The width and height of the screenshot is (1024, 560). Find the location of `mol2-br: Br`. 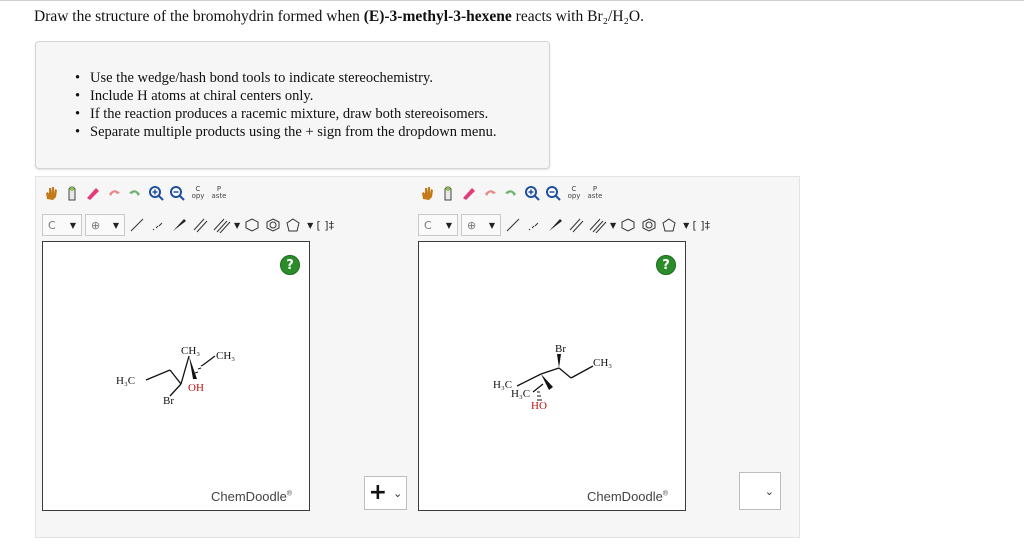

mol2-br: Br is located at coordinates (560, 349).